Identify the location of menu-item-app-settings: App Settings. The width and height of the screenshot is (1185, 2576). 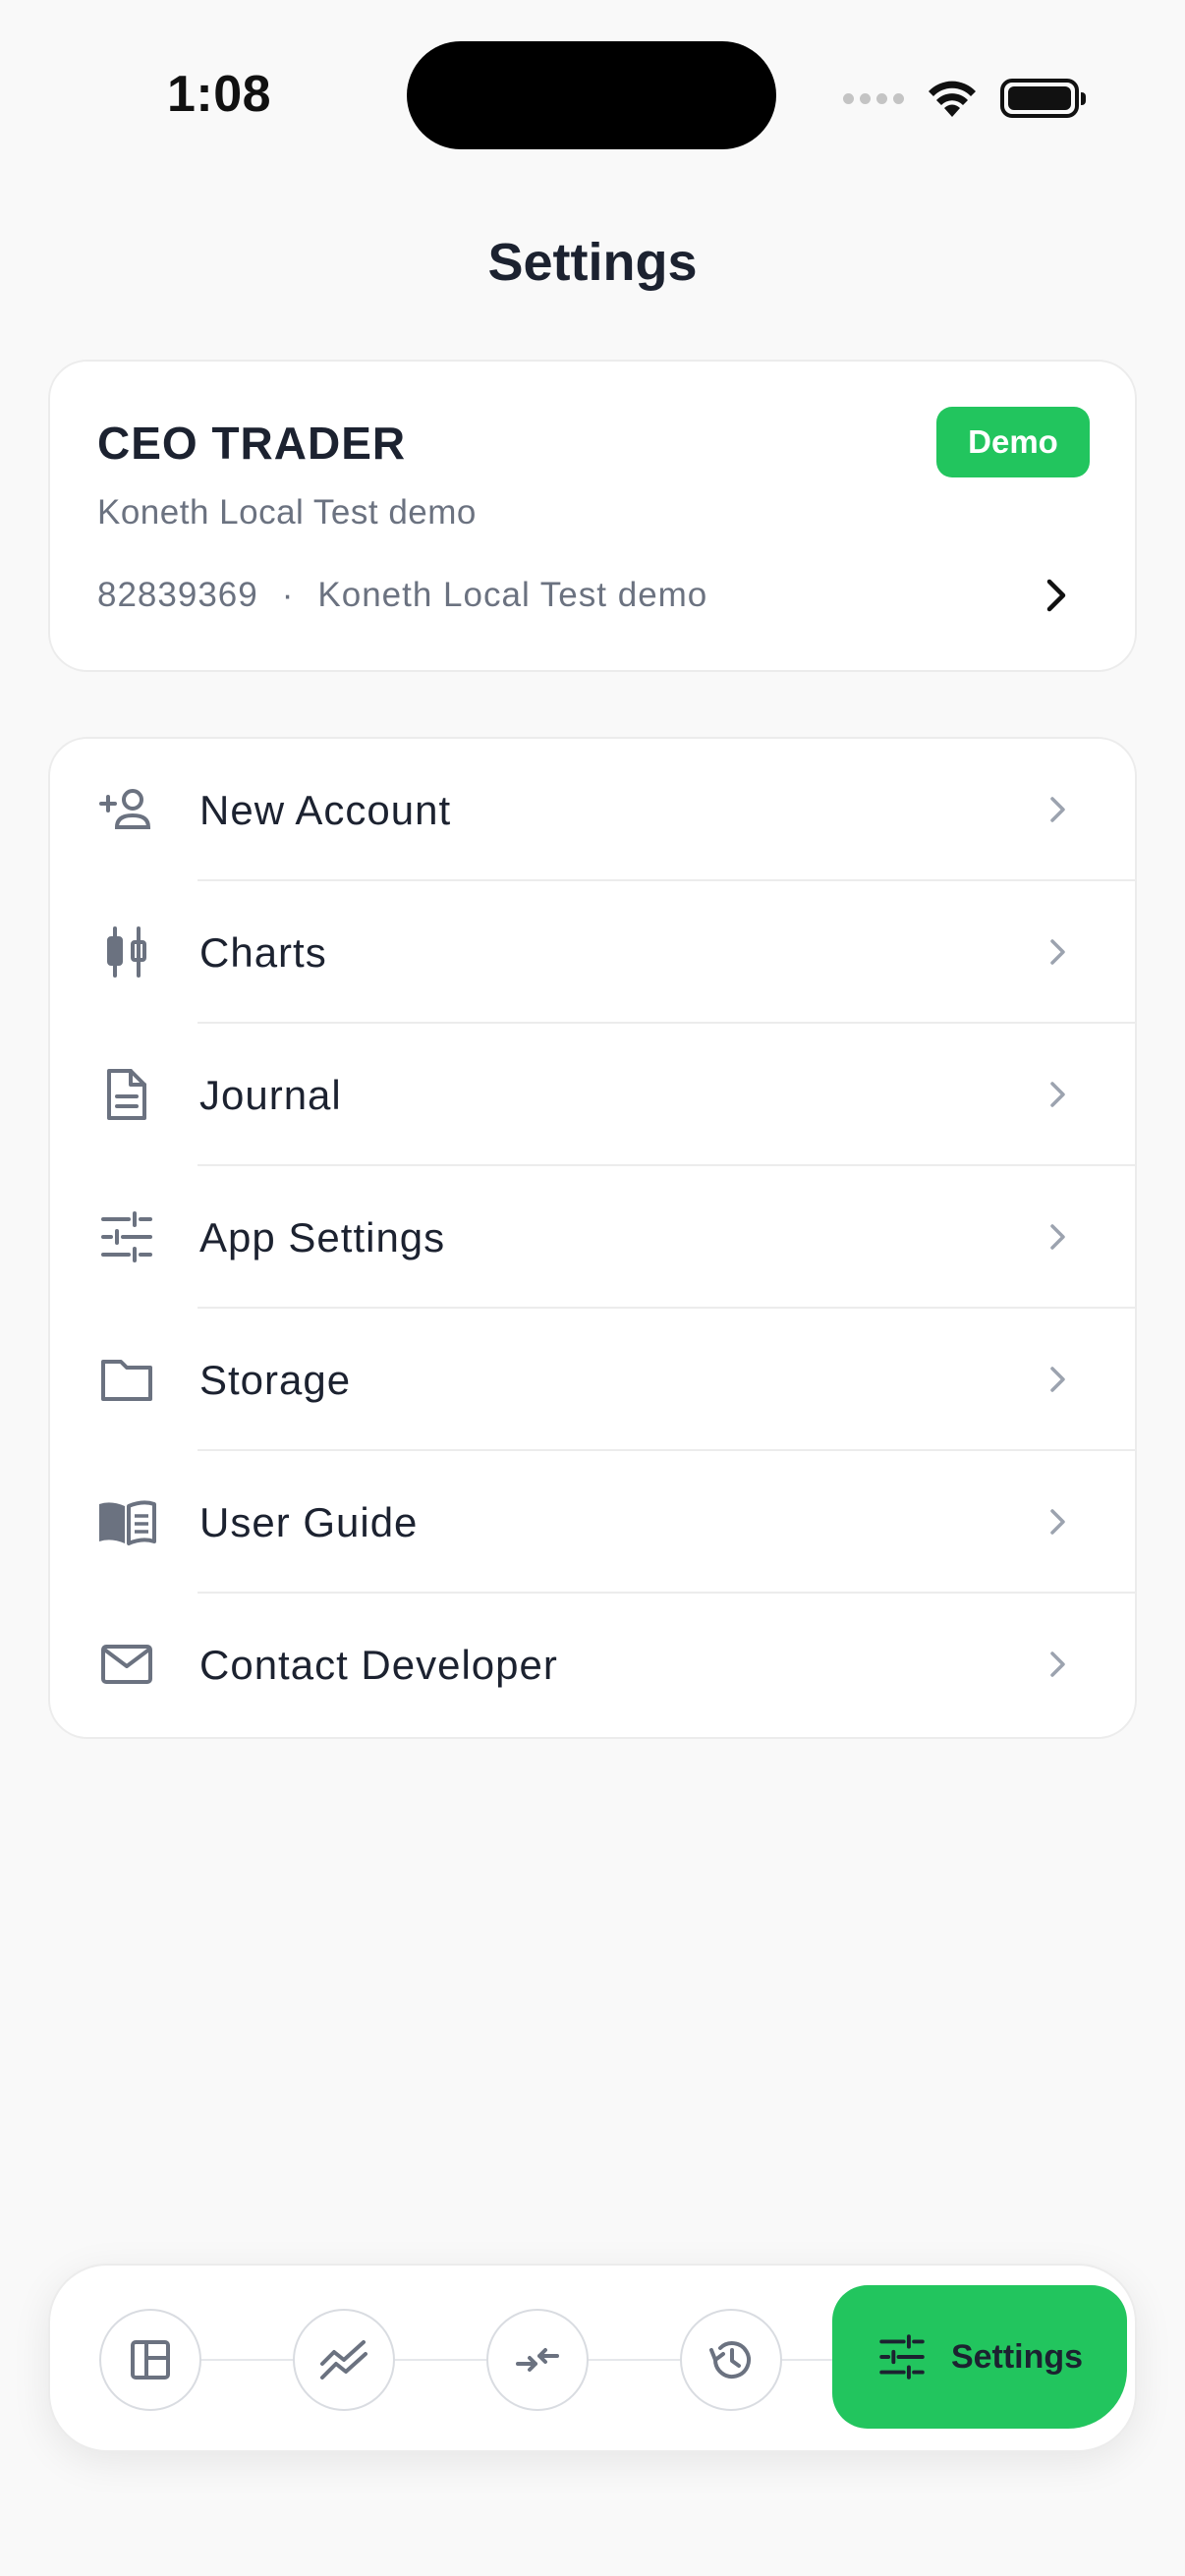
(592, 1237).